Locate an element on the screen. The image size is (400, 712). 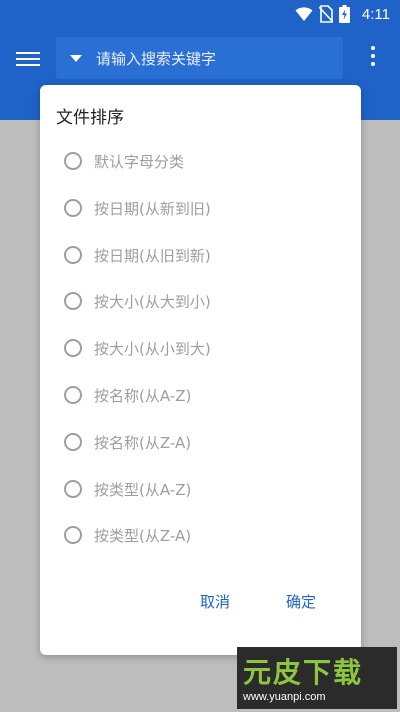
more-vertical-icon is located at coordinates (373, 58).